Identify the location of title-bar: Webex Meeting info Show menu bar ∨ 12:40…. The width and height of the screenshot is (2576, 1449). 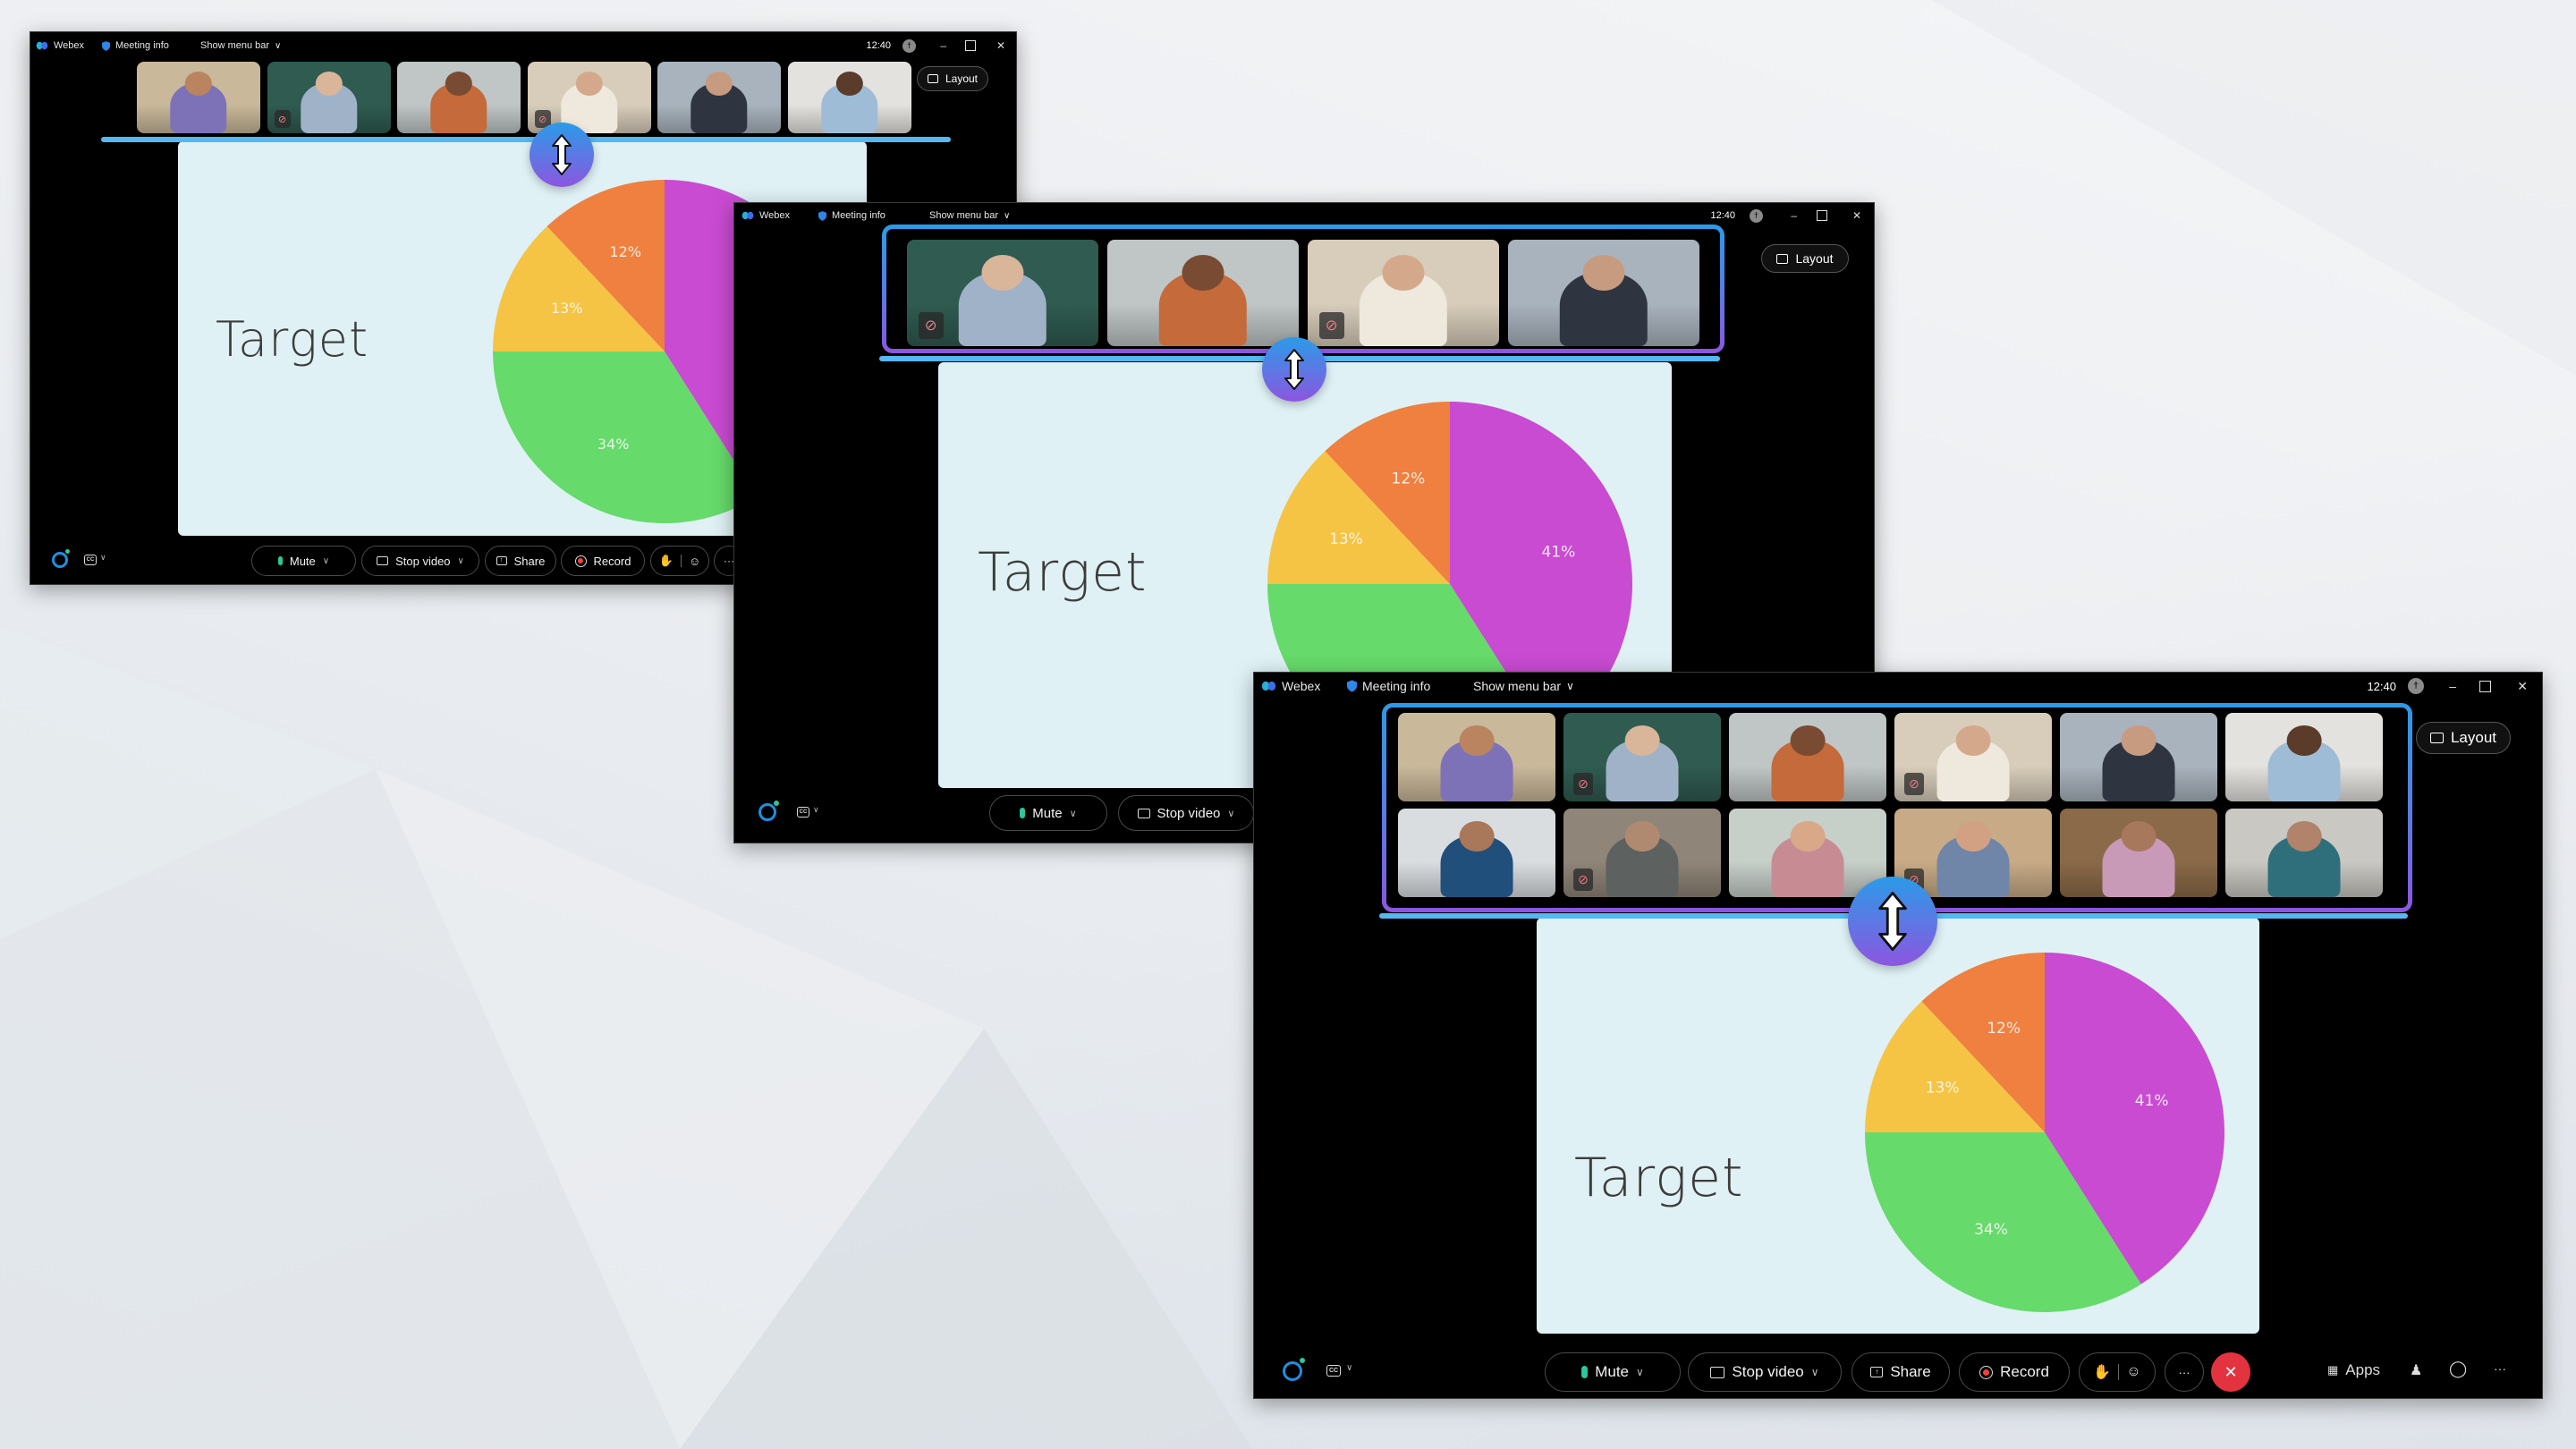
(523, 45).